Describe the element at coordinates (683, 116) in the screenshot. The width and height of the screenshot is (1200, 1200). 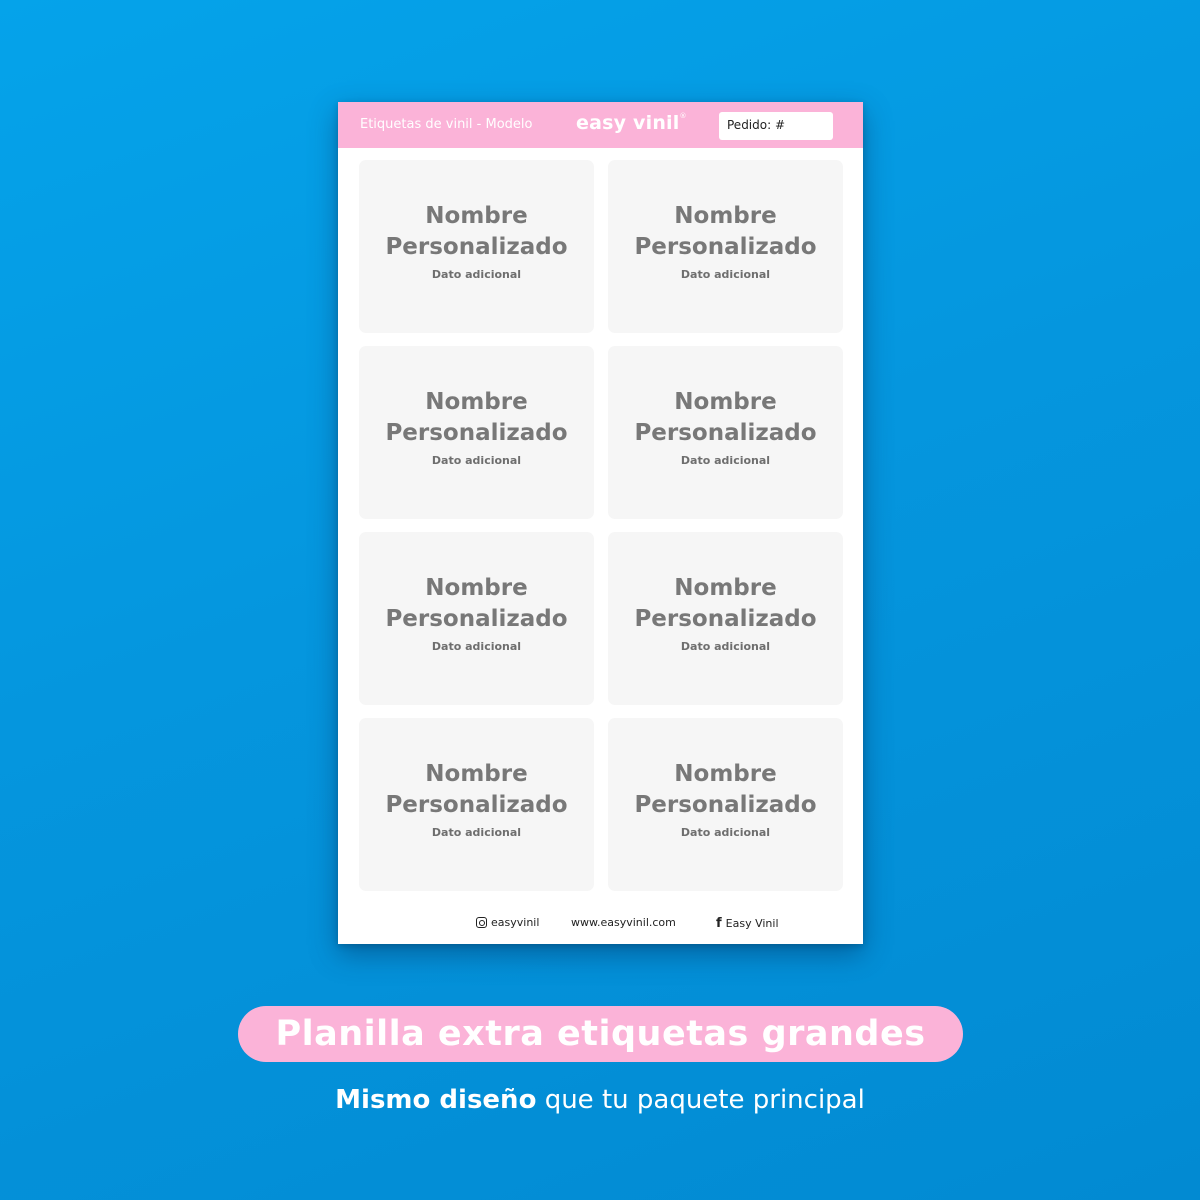
I see `brand-mark: ®` at that location.